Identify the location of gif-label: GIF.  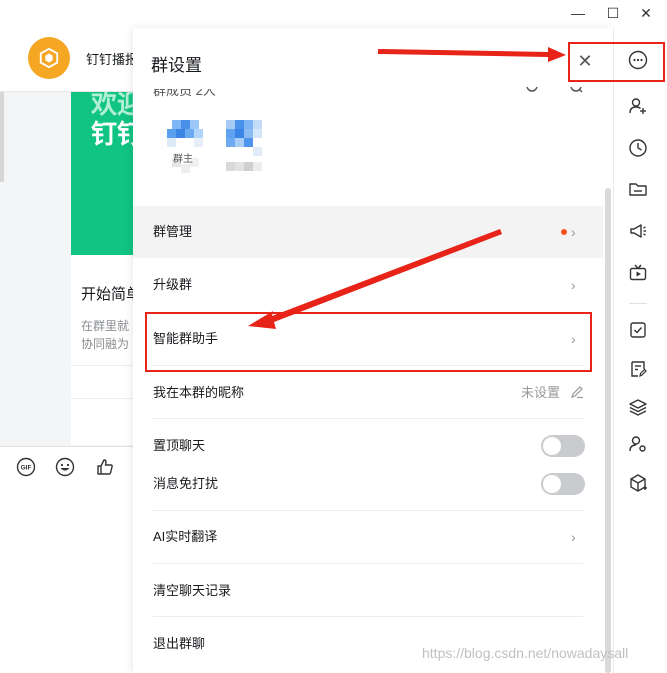
(26, 468).